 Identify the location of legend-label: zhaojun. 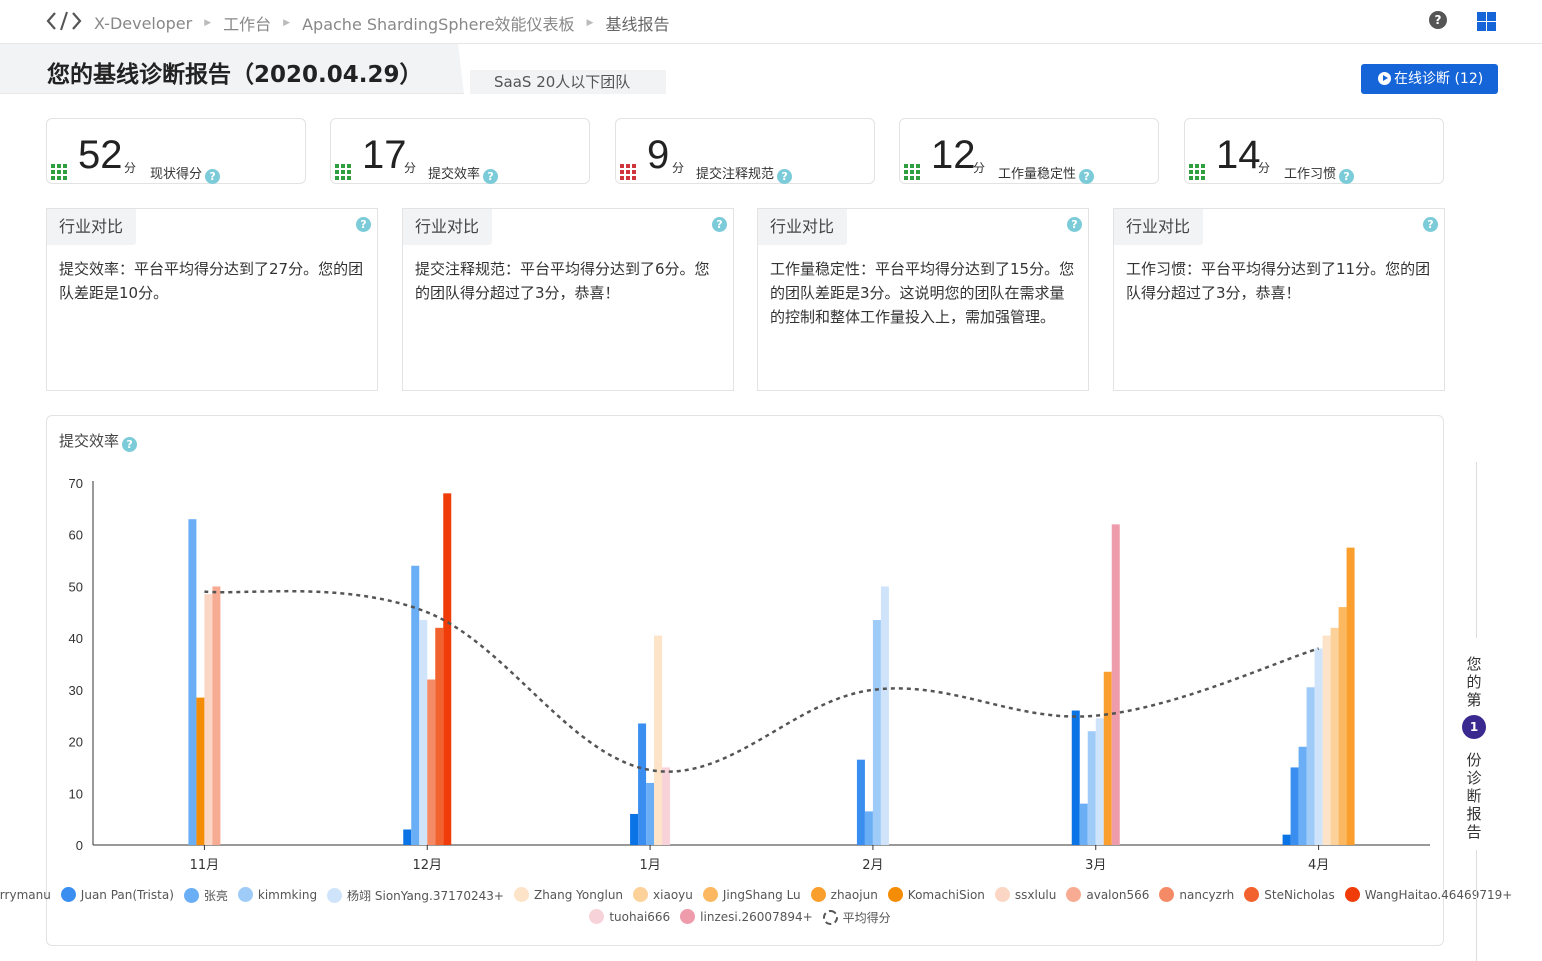
(854, 894).